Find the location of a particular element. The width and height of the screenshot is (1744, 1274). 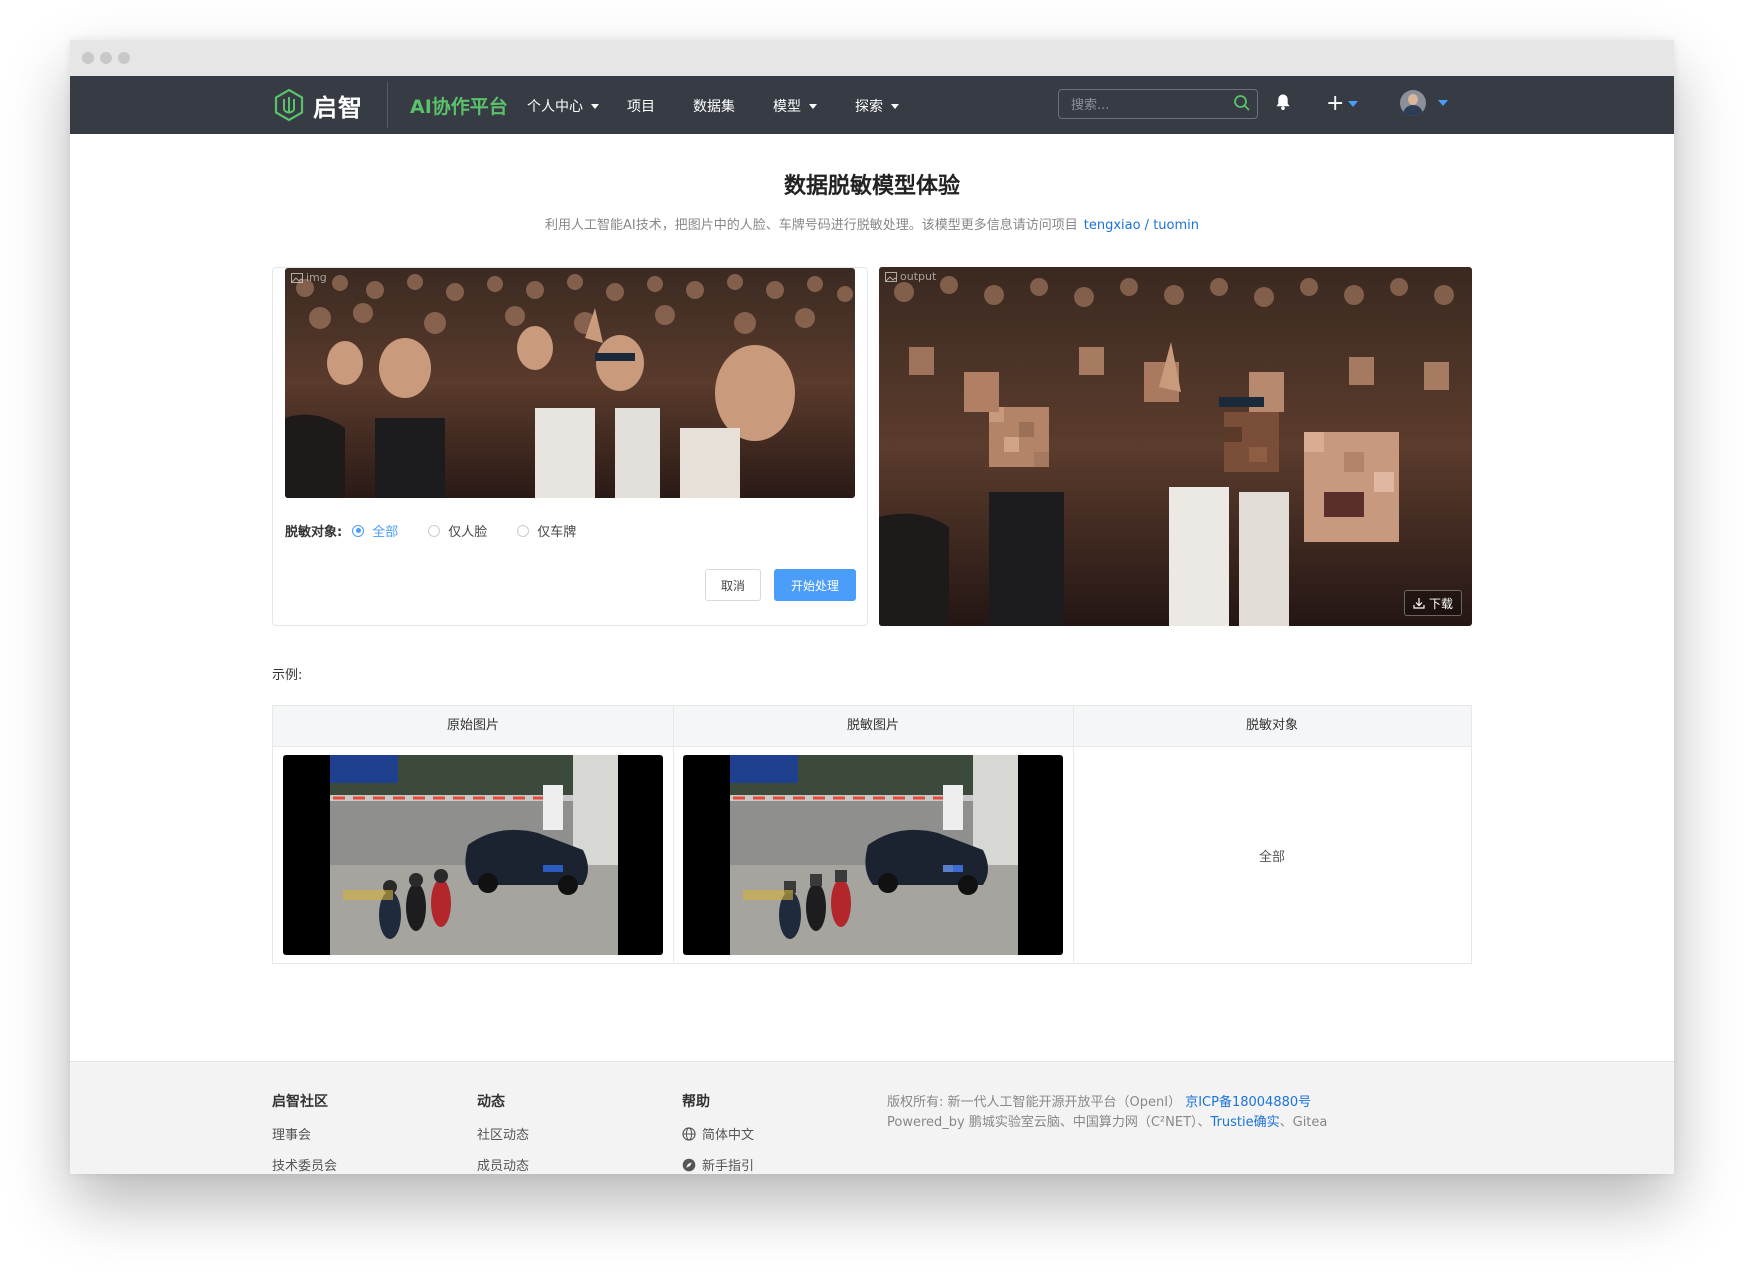

footer-link-community-news: 社区动态 is located at coordinates (503, 1133).